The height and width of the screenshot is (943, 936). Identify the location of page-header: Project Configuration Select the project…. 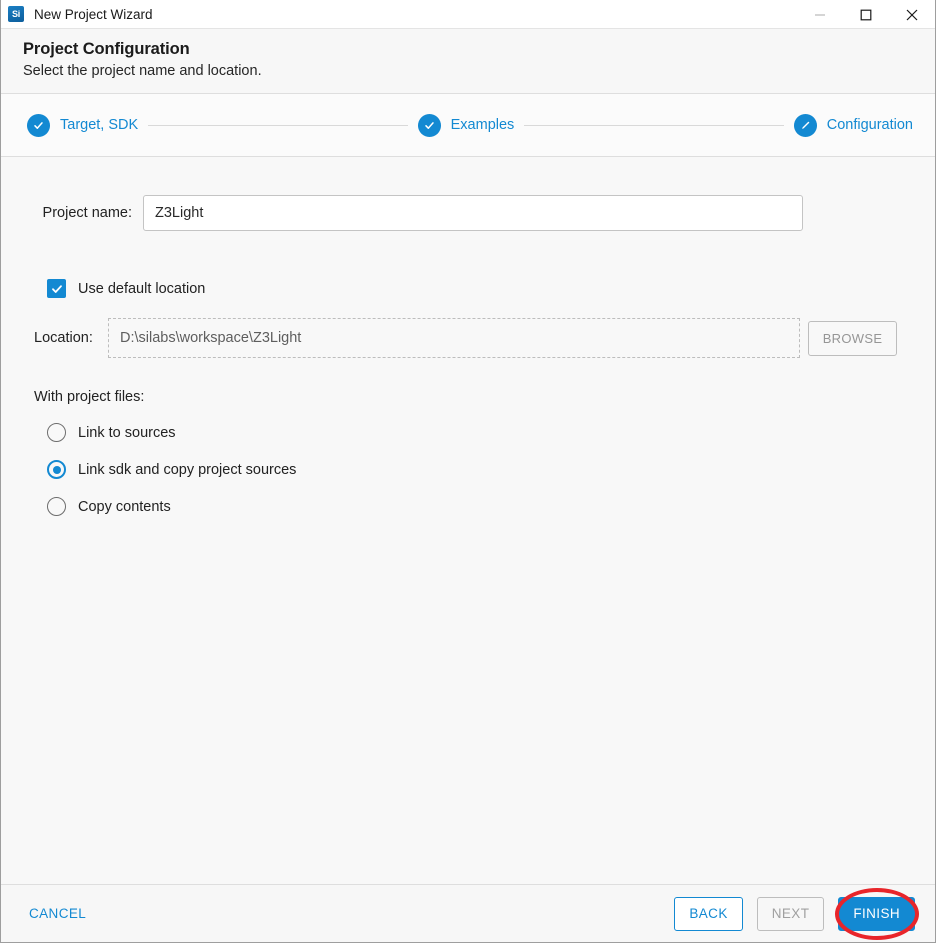
(468, 61).